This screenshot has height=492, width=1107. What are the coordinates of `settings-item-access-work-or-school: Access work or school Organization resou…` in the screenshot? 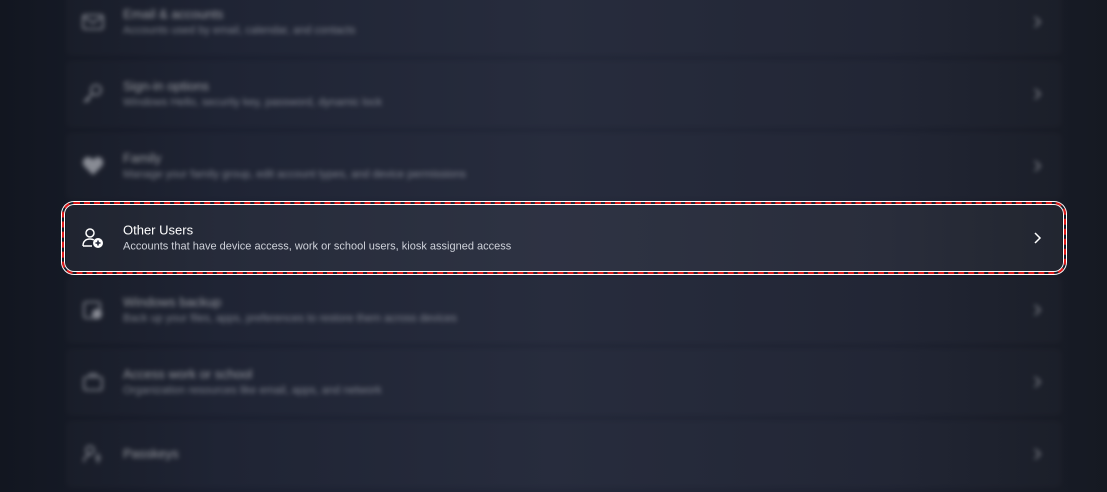 It's located at (564, 382).